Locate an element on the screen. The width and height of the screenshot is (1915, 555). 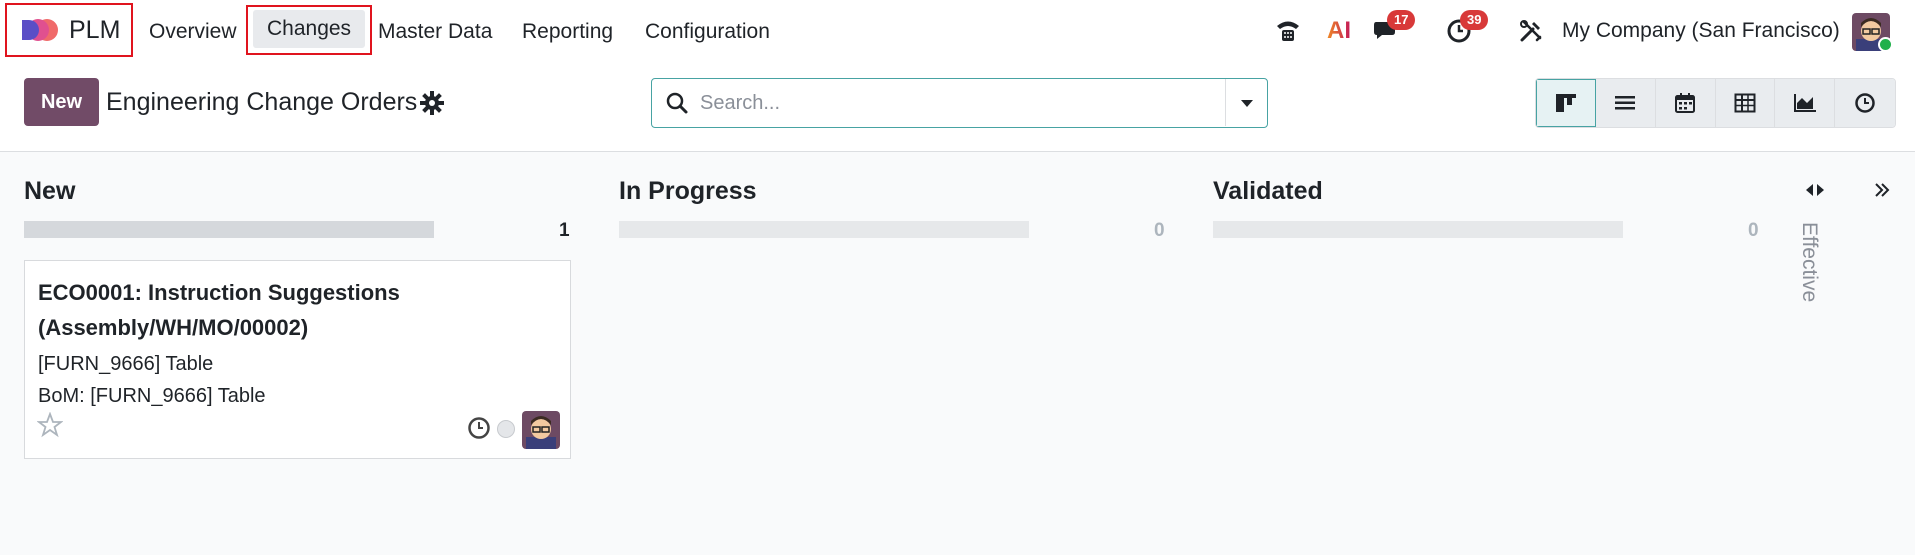
activity-clock-icon is located at coordinates (479, 428).